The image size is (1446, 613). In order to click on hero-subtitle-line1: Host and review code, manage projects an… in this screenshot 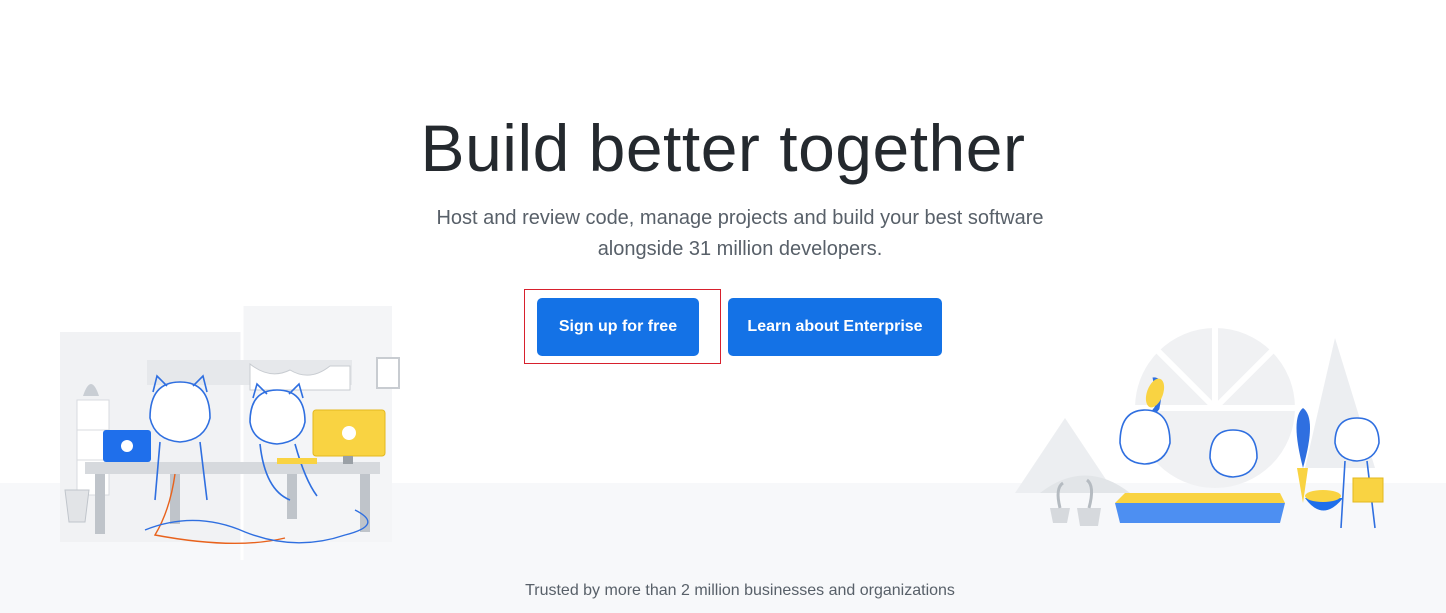, I will do `click(740, 218)`.